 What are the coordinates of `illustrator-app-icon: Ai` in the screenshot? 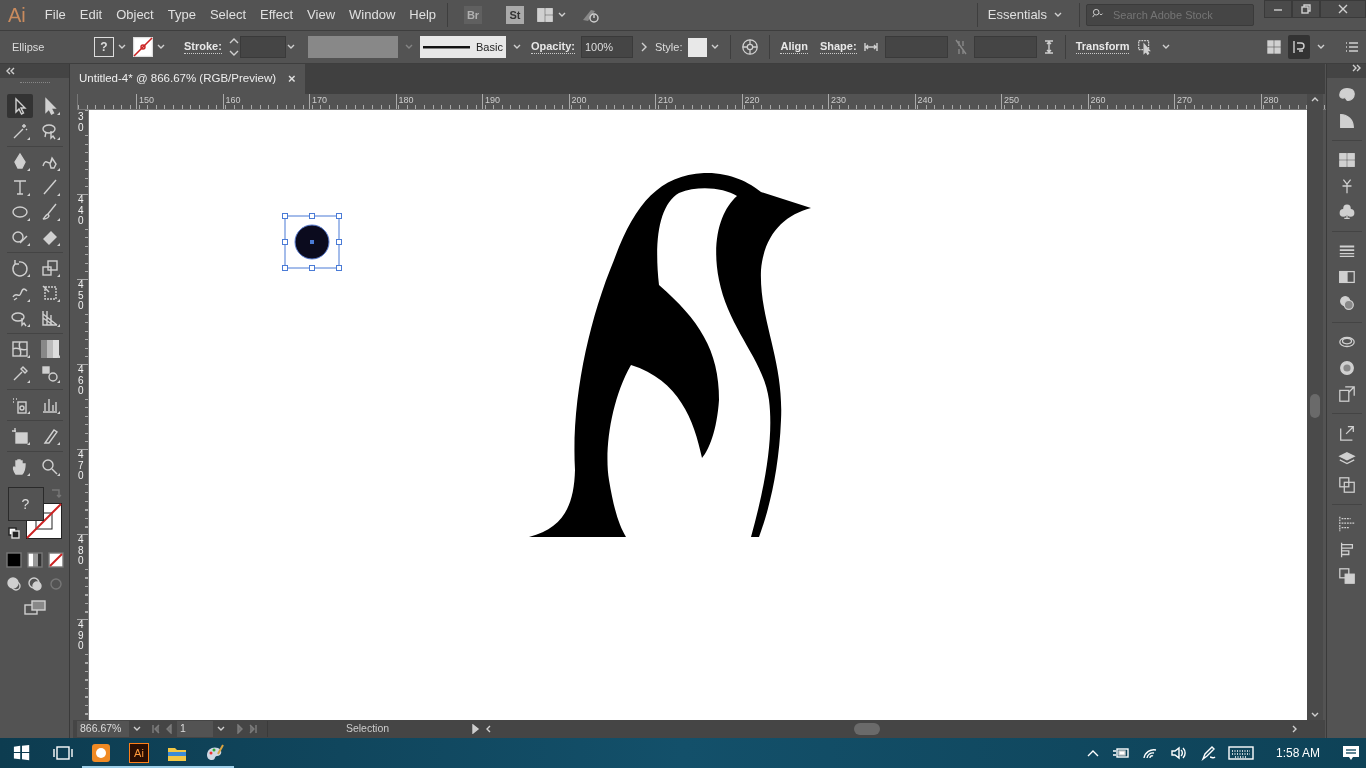 It's located at (139, 753).